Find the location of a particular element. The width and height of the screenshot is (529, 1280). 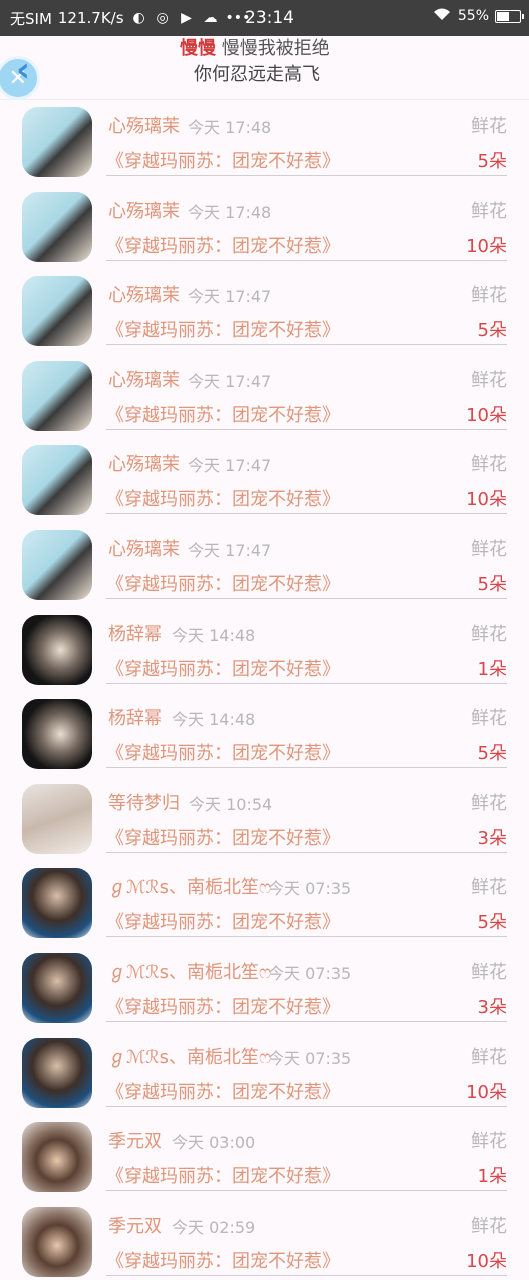

network-speed: 121.7K/s is located at coordinates (90, 18).